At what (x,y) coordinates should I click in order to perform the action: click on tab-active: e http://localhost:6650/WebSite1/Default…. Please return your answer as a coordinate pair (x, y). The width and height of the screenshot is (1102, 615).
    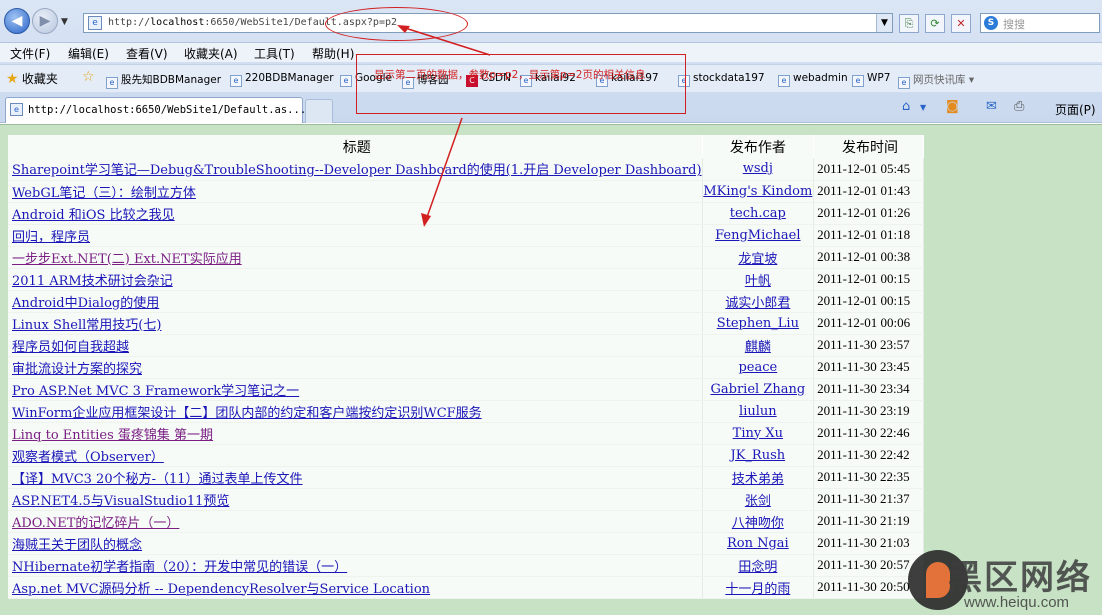
    Looking at the image, I should click on (155, 110).